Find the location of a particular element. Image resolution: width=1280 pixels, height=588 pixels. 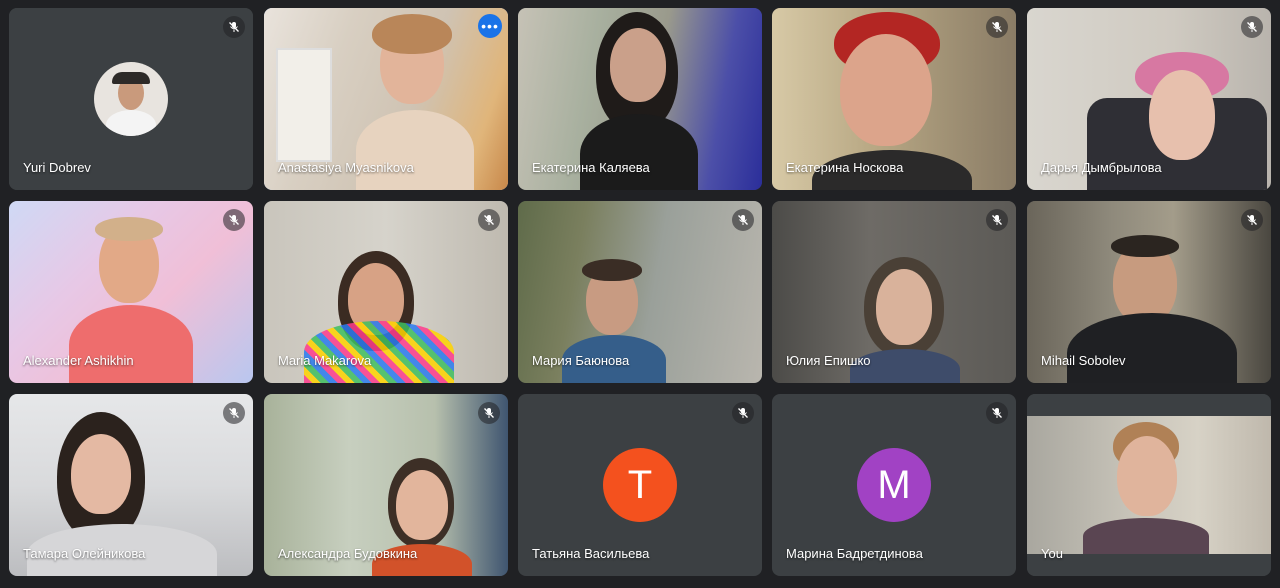

participant-tile-self: You is located at coordinates (1149, 485).